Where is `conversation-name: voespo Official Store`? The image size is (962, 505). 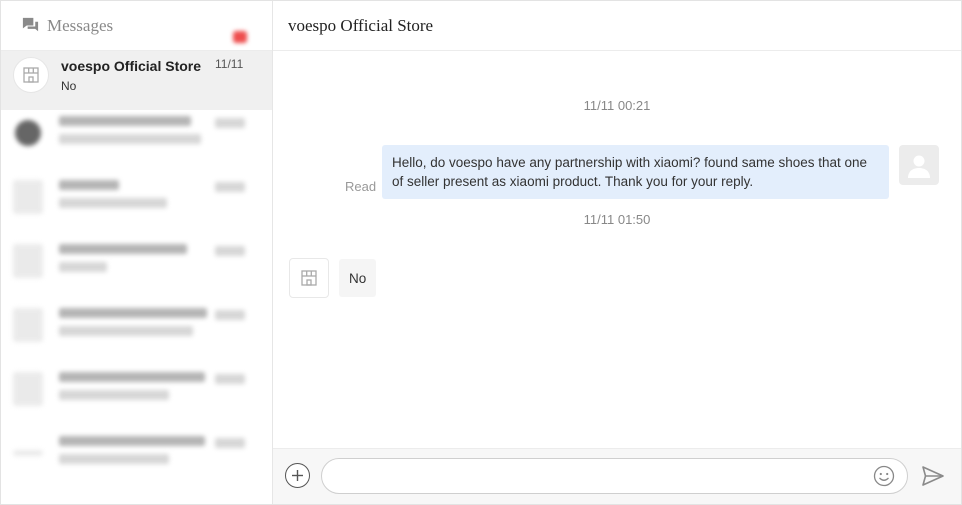 conversation-name: voespo Official Store is located at coordinates (131, 66).